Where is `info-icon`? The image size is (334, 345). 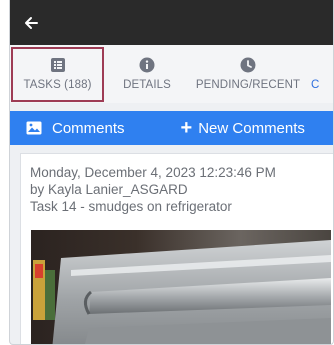
info-icon is located at coordinates (147, 65).